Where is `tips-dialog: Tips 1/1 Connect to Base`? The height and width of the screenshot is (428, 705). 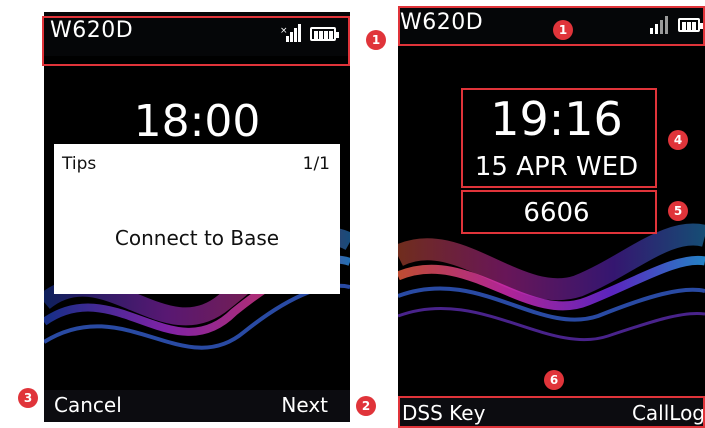 tips-dialog: Tips 1/1 Connect to Base is located at coordinates (197, 219).